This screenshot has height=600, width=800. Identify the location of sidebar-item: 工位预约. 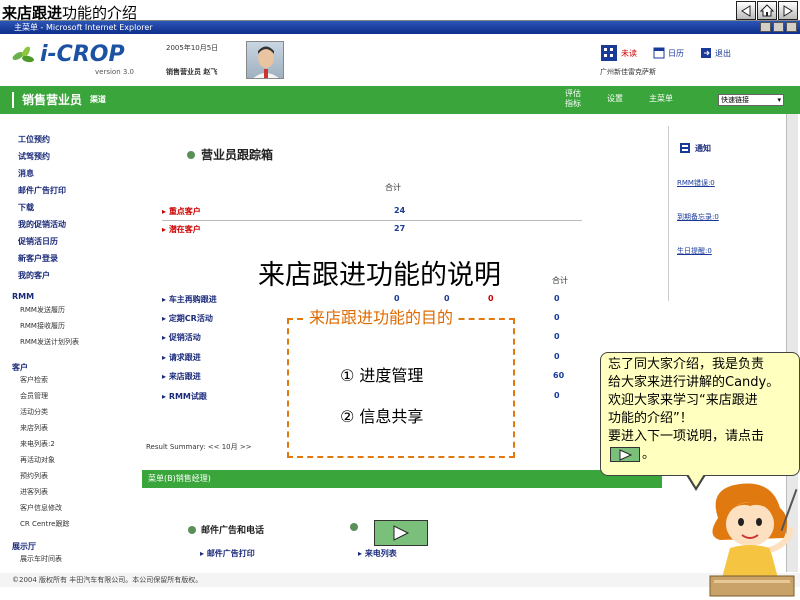
(34, 139).